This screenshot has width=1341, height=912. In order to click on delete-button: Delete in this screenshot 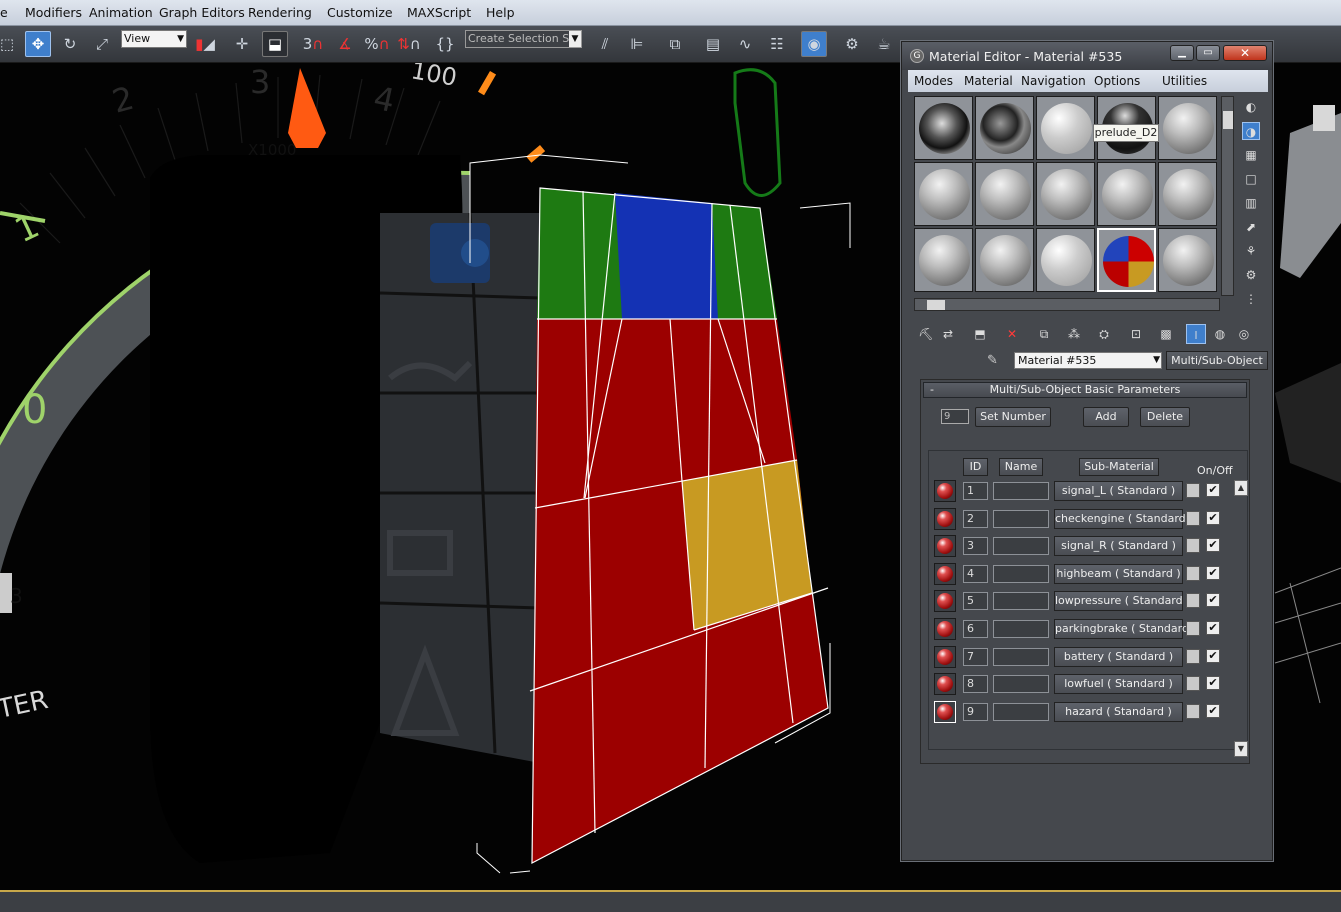, I will do `click(1165, 417)`.